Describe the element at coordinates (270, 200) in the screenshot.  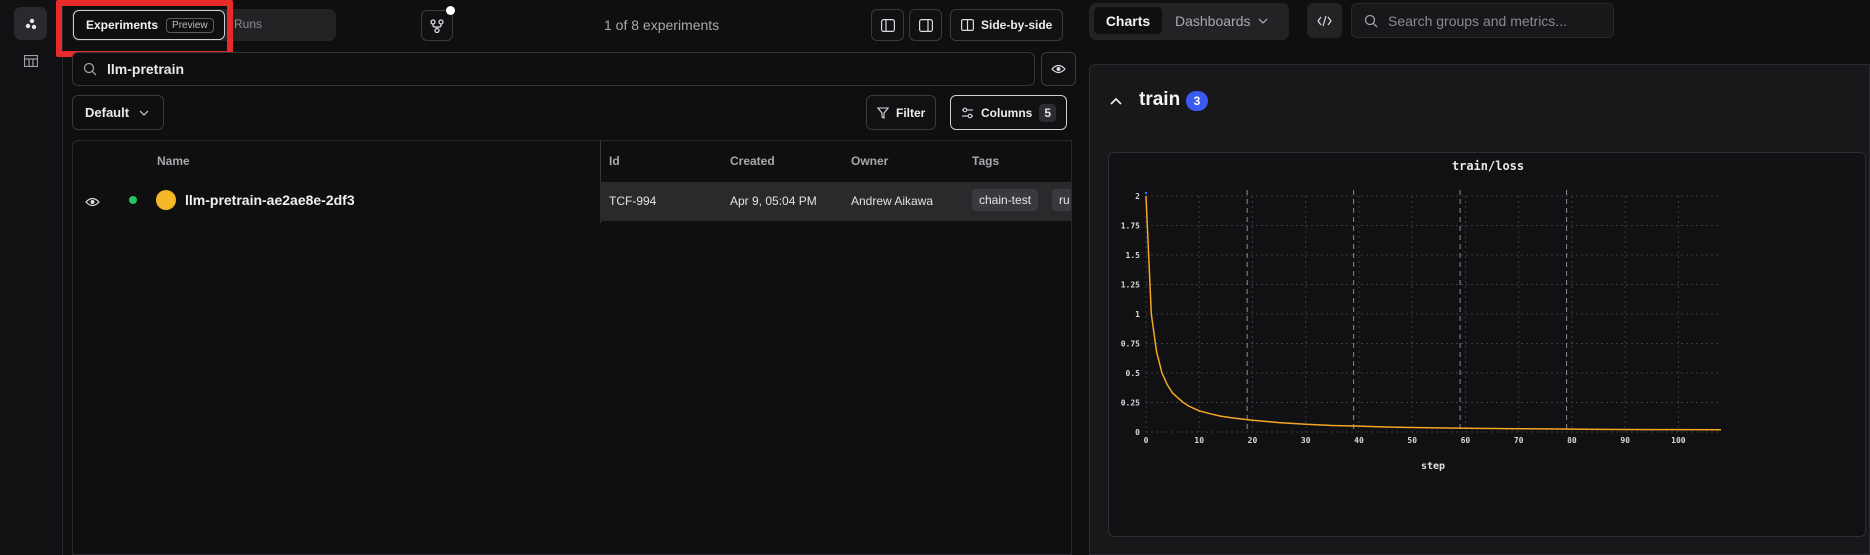
I see `experiment-name-link: llm-pretrain-ae2ae8e-2df3` at that location.